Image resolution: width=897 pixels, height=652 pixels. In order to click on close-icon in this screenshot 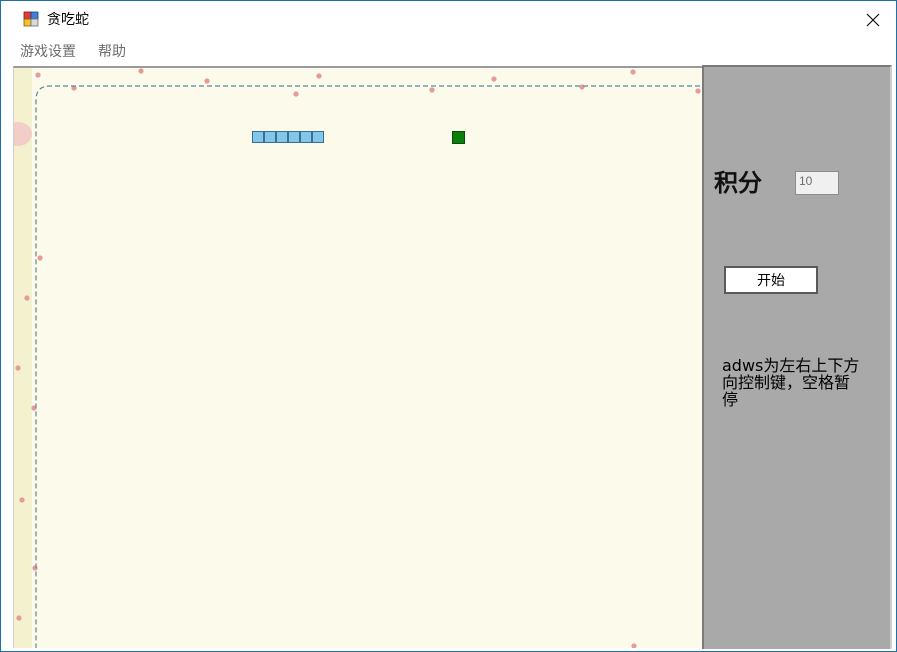, I will do `click(873, 20)`.